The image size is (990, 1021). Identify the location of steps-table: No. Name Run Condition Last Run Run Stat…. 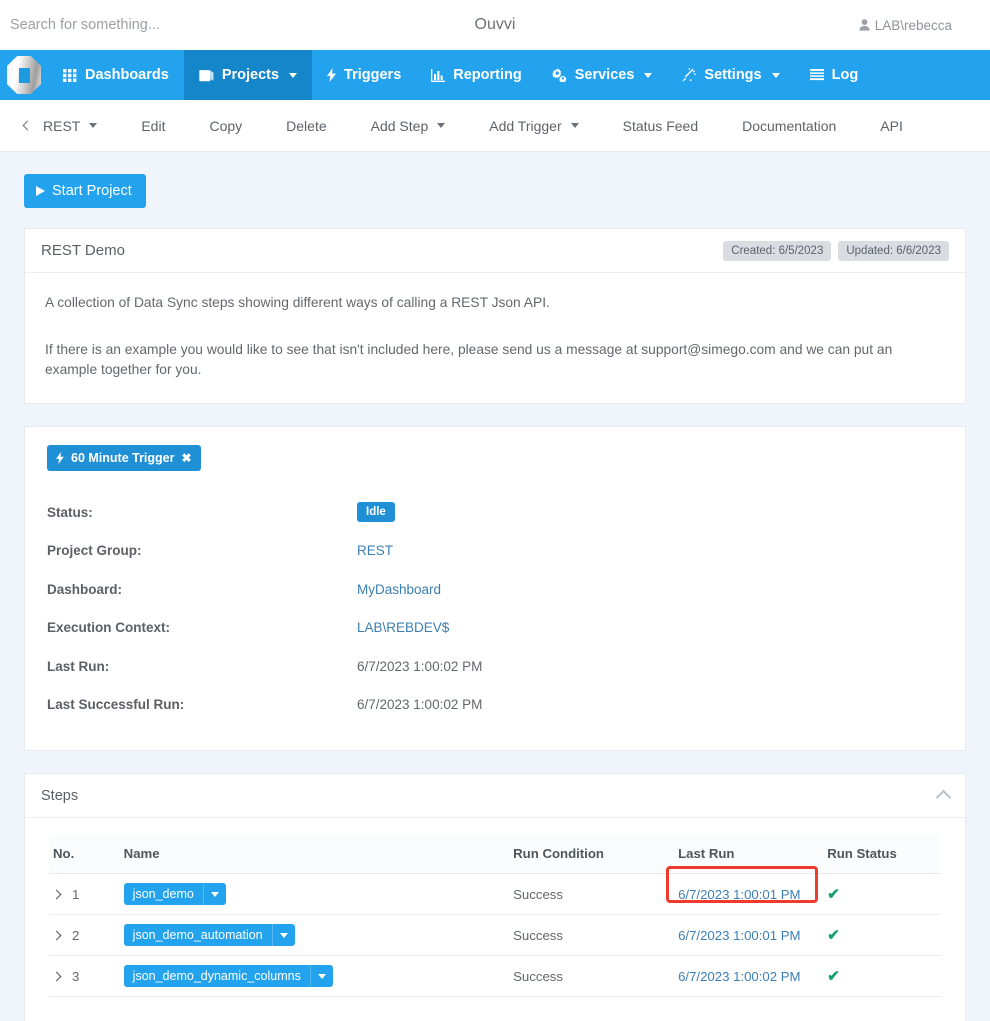
(495, 916).